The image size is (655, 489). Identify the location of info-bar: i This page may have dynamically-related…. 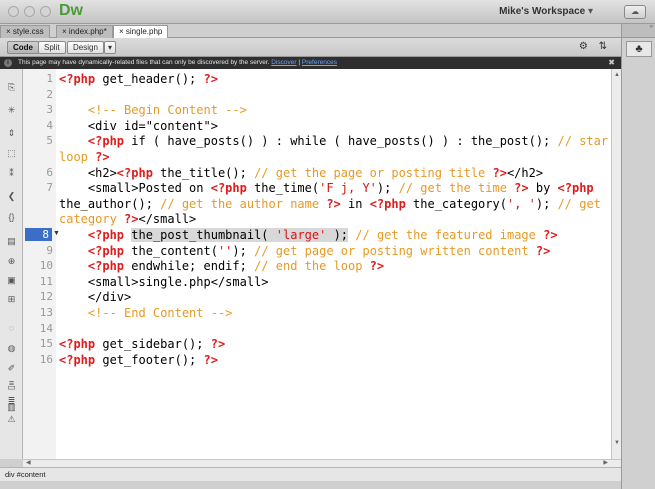
(310, 63).